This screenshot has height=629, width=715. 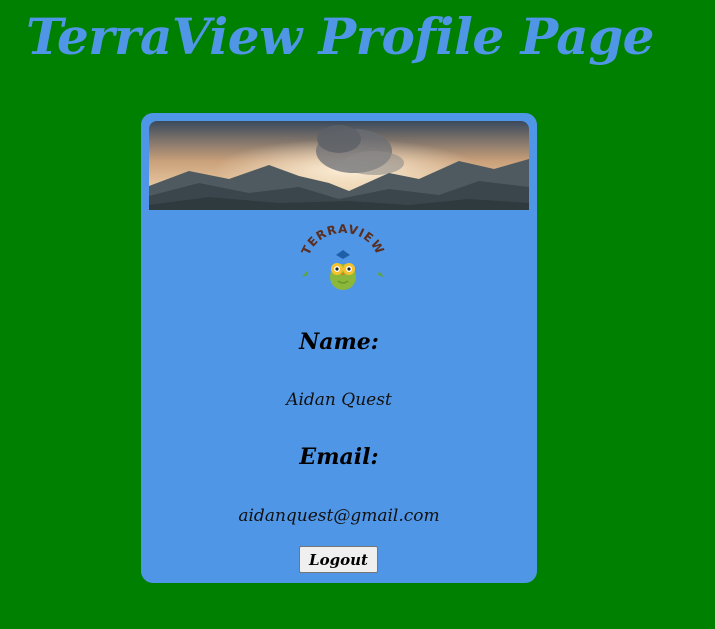 What do you see at coordinates (305, 274) in the screenshot?
I see `leaf-left-icon` at bounding box center [305, 274].